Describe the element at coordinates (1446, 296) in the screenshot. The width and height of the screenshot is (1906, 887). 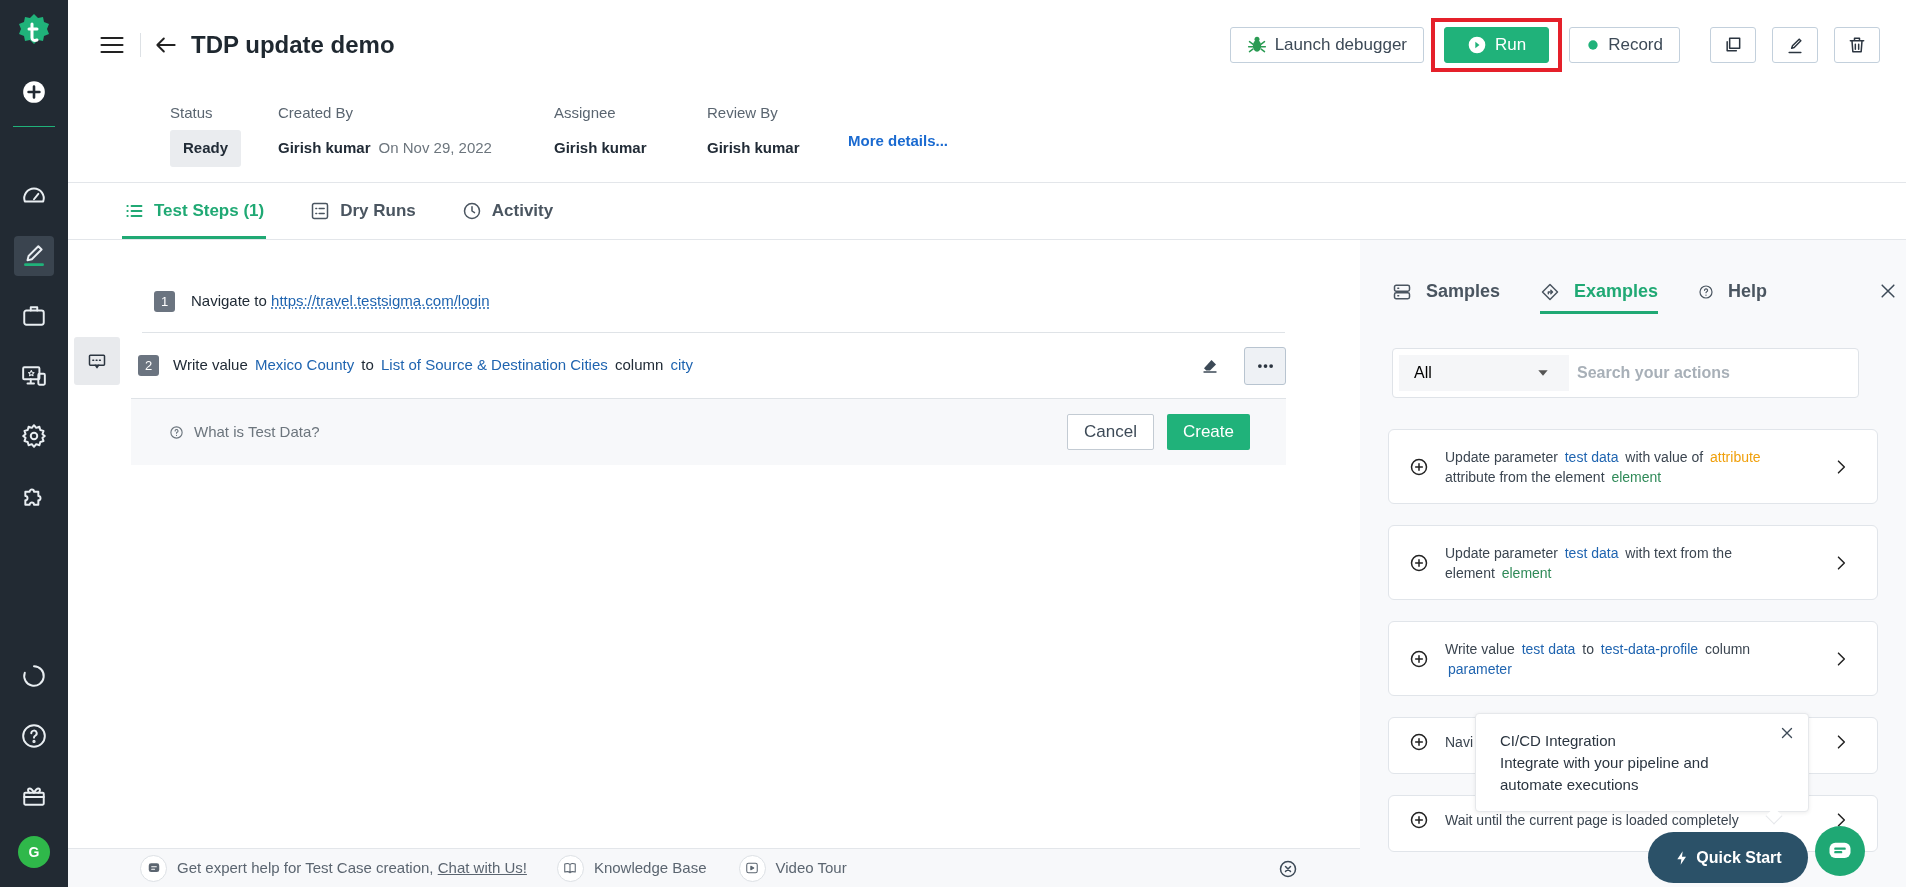
I see `panel-tab: Samples` at that location.